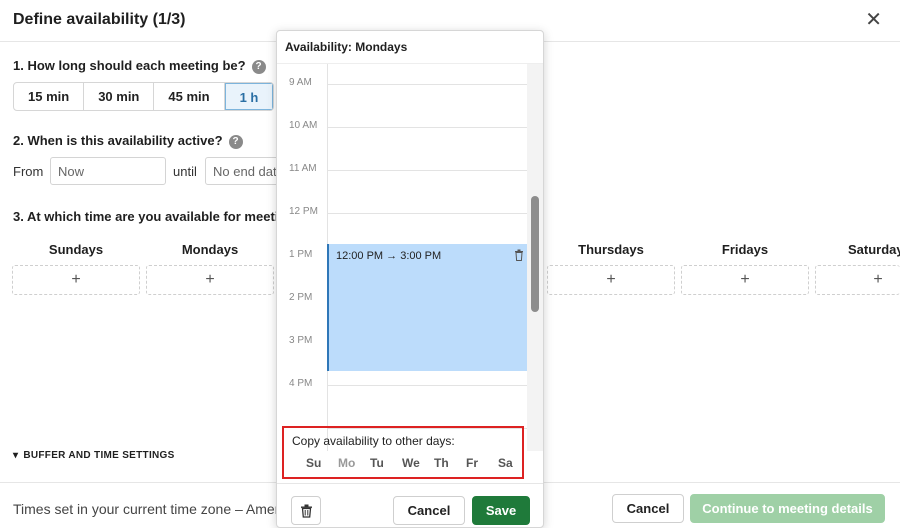 The image size is (900, 528). What do you see at coordinates (76, 249) in the screenshot?
I see `day-header-sunday: Sundays` at bounding box center [76, 249].